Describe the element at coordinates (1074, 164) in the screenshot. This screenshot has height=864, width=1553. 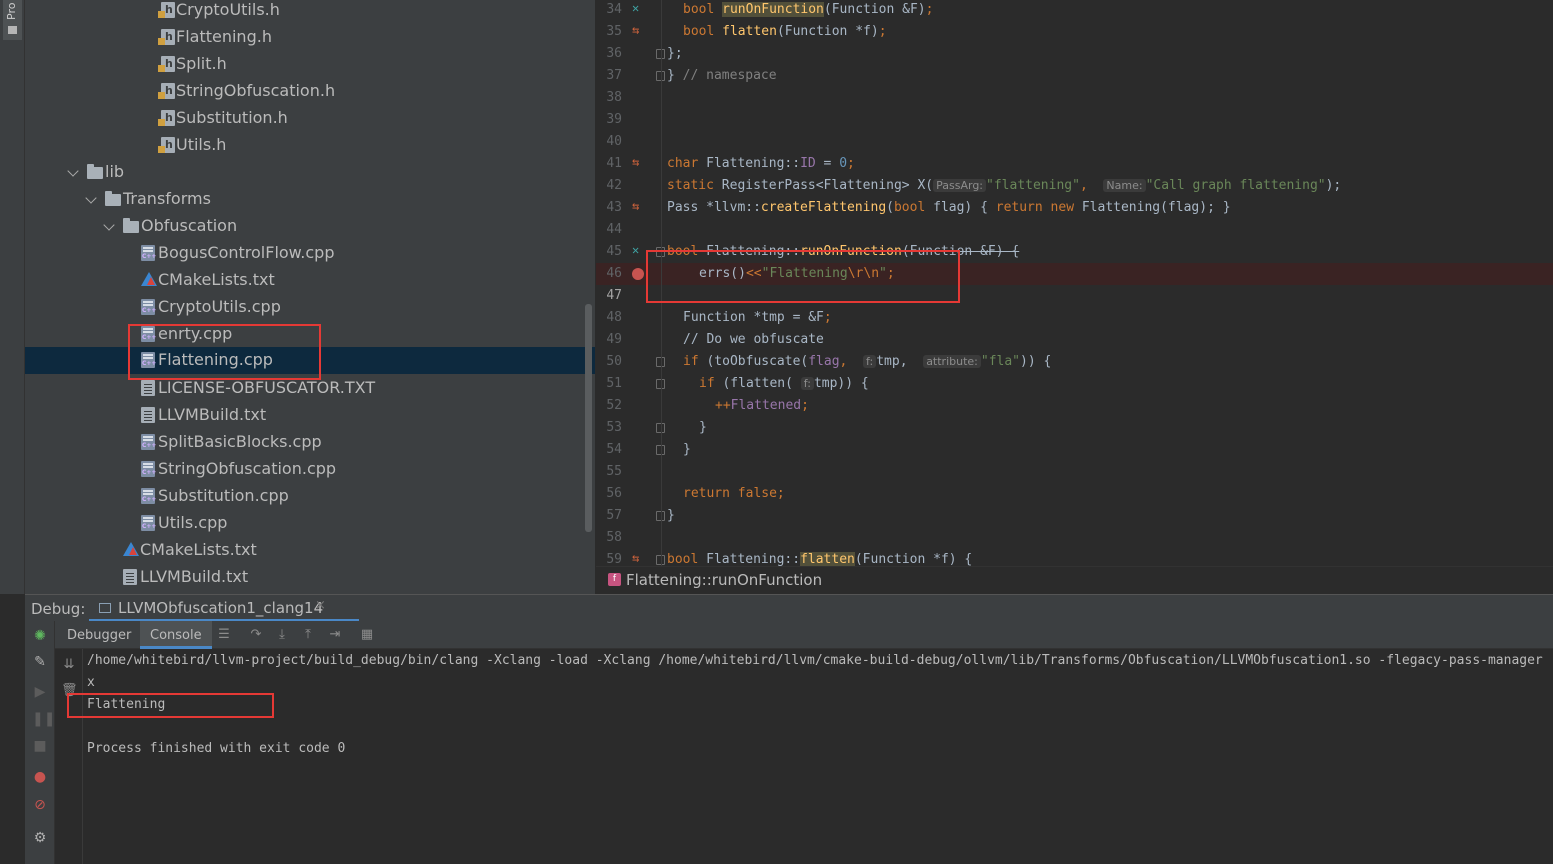
I see `code-line: 41 ⇆ char Flattening::ID = 0;` at that location.